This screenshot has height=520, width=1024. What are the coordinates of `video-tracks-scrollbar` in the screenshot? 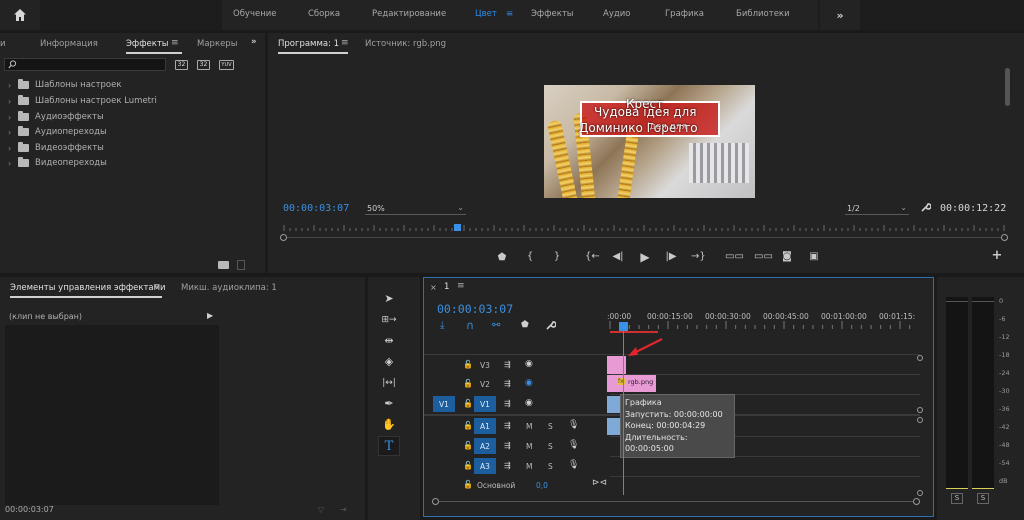 It's located at (919, 384).